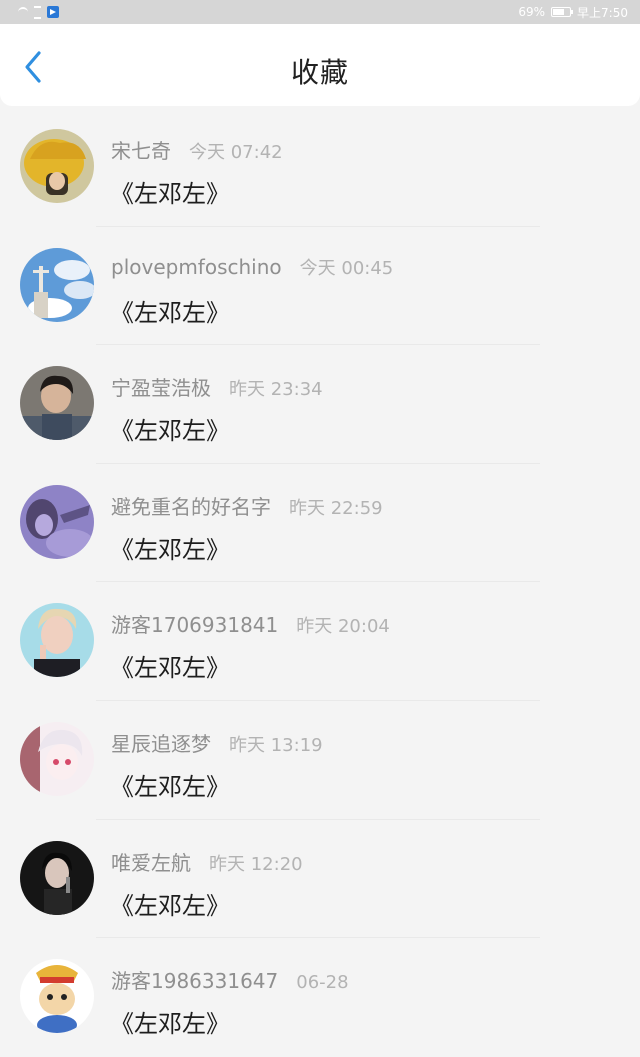 Image resolution: width=640 pixels, height=1057 pixels. Describe the element at coordinates (320, 641) in the screenshot. I see `list-item: 游客1706931841 昨天 20:04 《左邓左》` at that location.